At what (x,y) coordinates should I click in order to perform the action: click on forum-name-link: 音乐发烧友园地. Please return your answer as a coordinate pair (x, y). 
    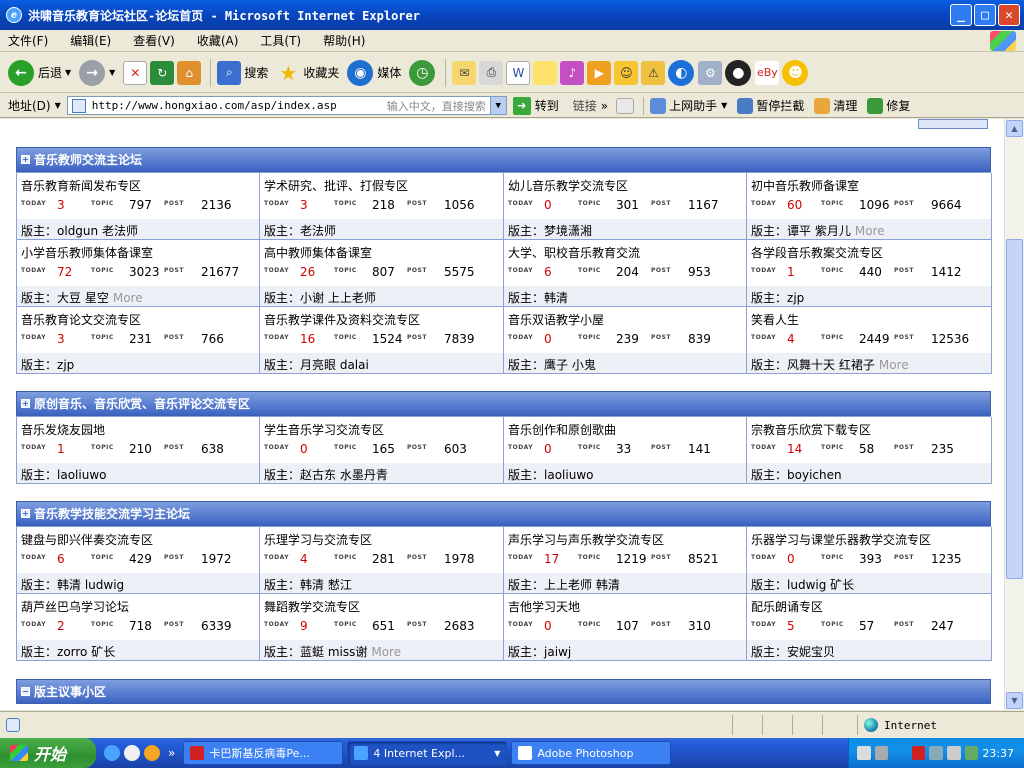
    Looking at the image, I should click on (63, 429).